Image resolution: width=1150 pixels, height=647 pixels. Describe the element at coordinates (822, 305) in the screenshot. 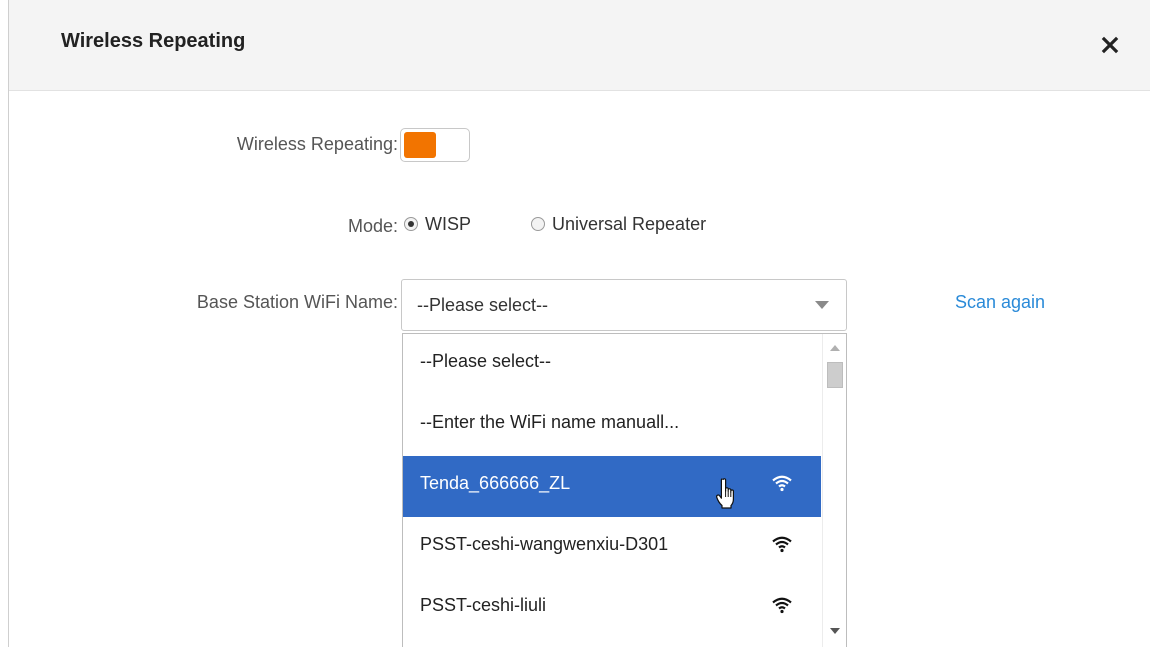

I see `chevron-down-icon` at that location.